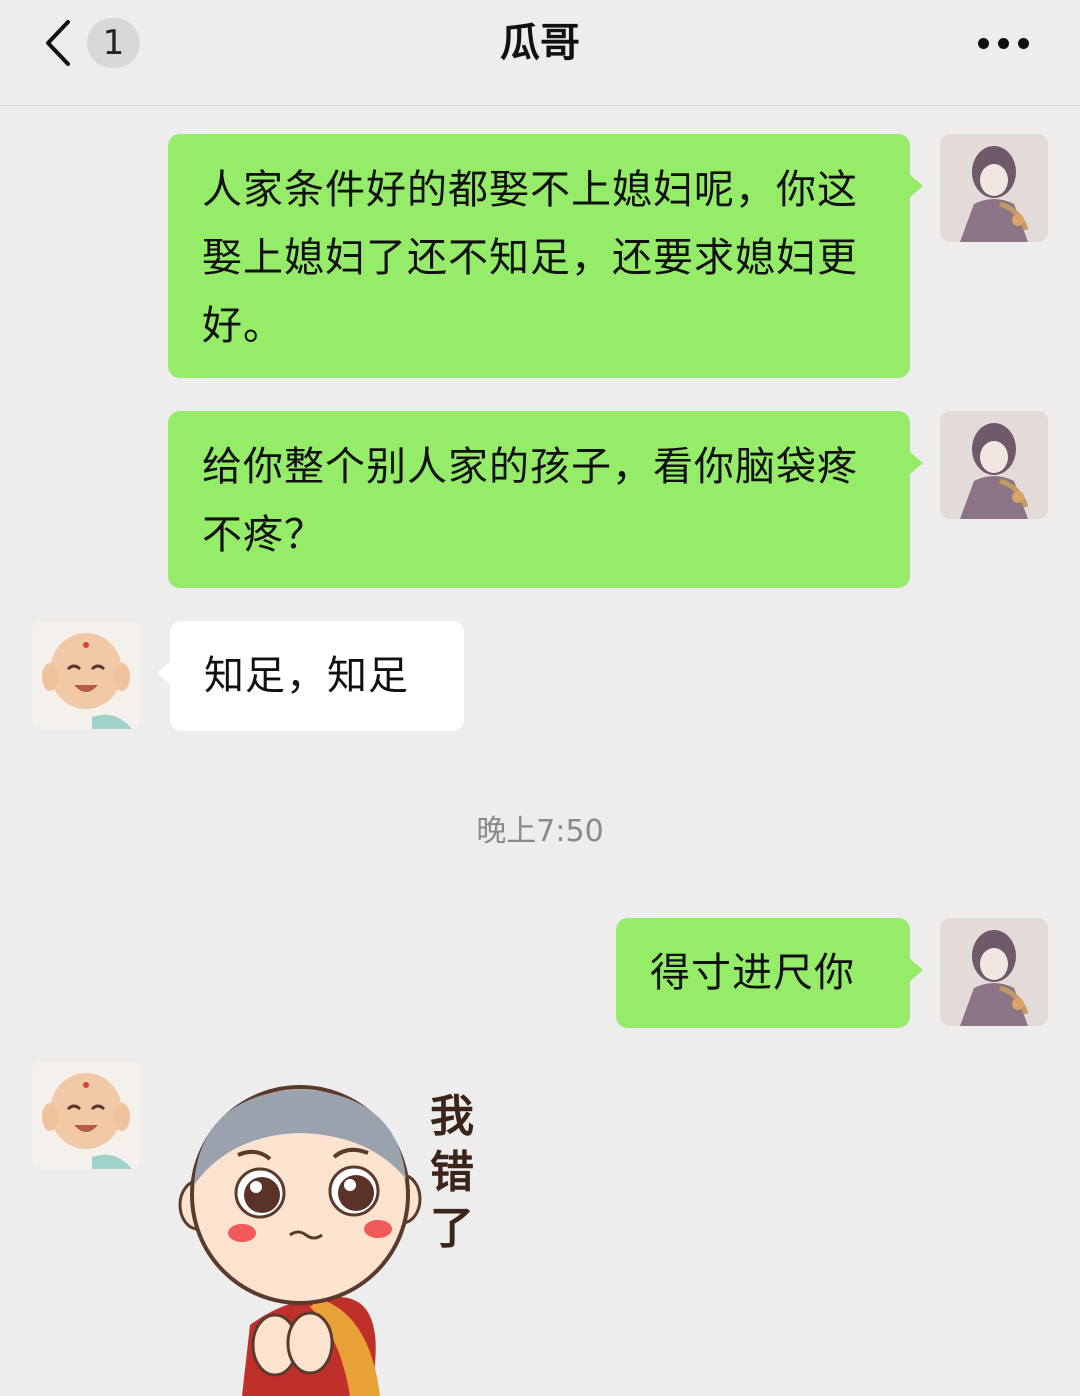  What do you see at coordinates (306, 676) in the screenshot?
I see `message-text: 知足，知足` at bounding box center [306, 676].